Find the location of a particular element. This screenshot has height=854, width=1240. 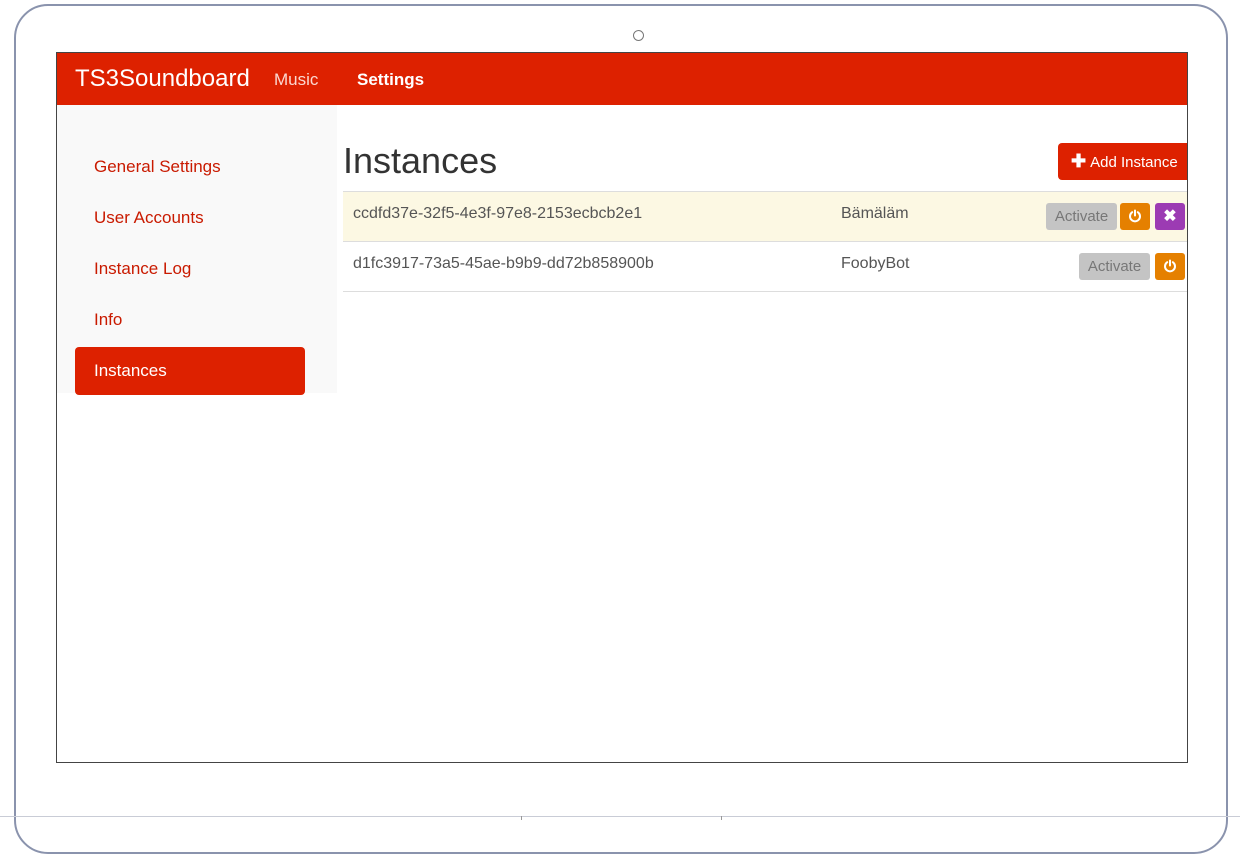

times-icon: ✖ is located at coordinates (1170, 216).